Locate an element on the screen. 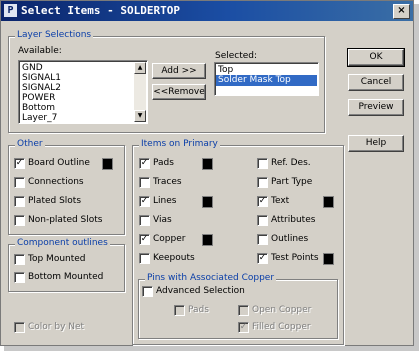  color-by-net-label: Color by Net is located at coordinates (56, 327).